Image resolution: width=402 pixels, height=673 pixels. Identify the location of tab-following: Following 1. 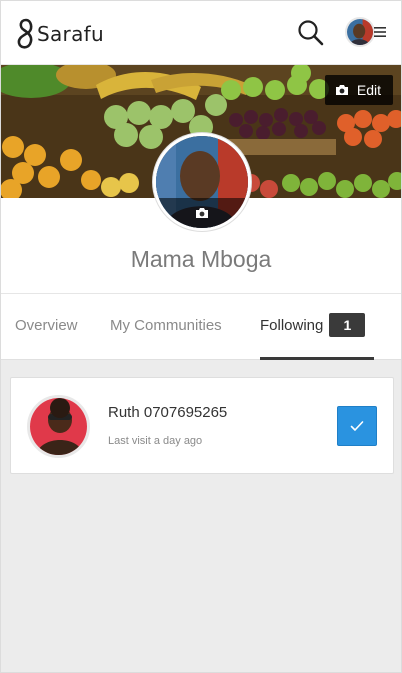
(317, 327).